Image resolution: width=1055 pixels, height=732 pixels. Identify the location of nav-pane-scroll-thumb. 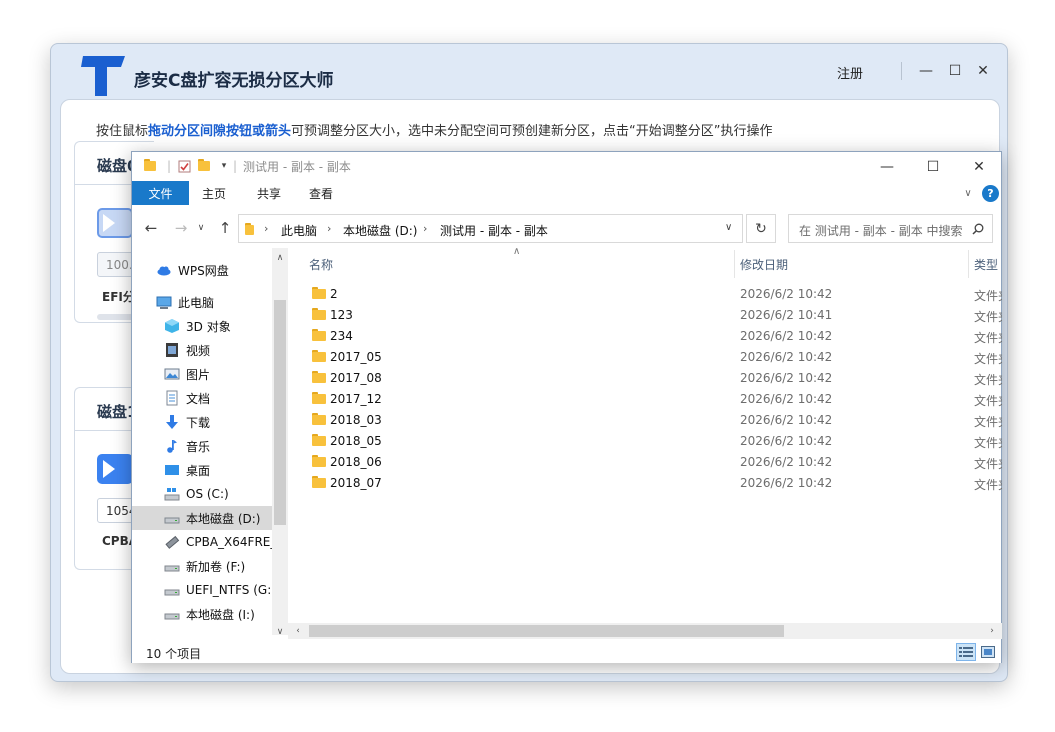
(280, 412).